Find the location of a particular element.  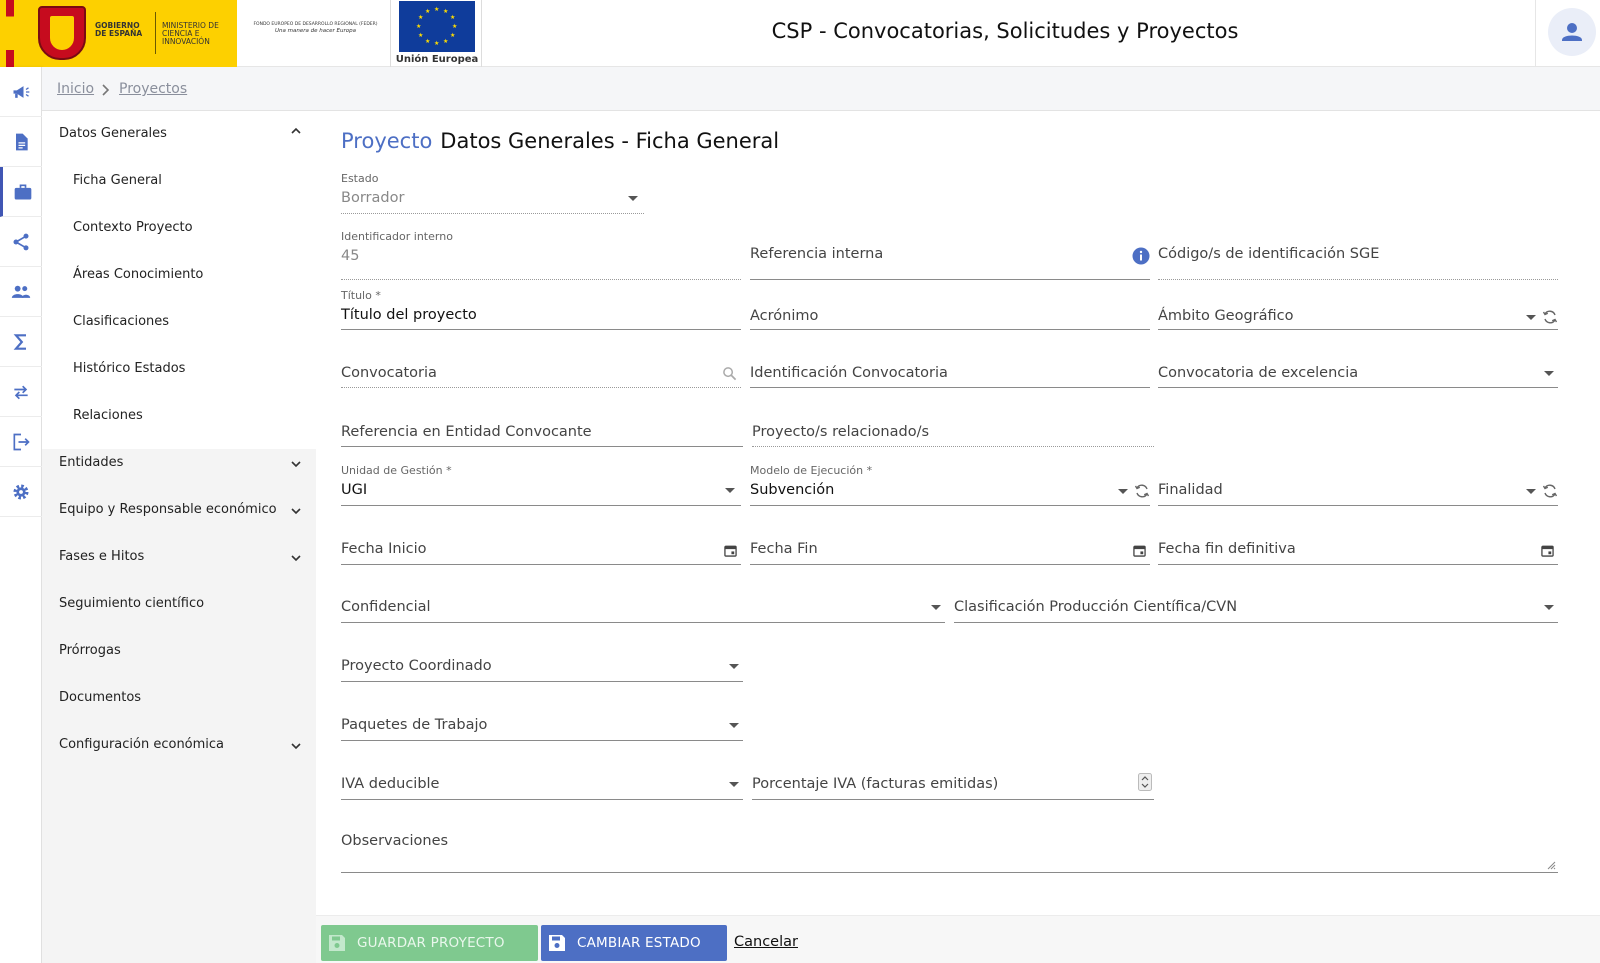

confidencial-select: Confidencial is located at coordinates (643, 601).